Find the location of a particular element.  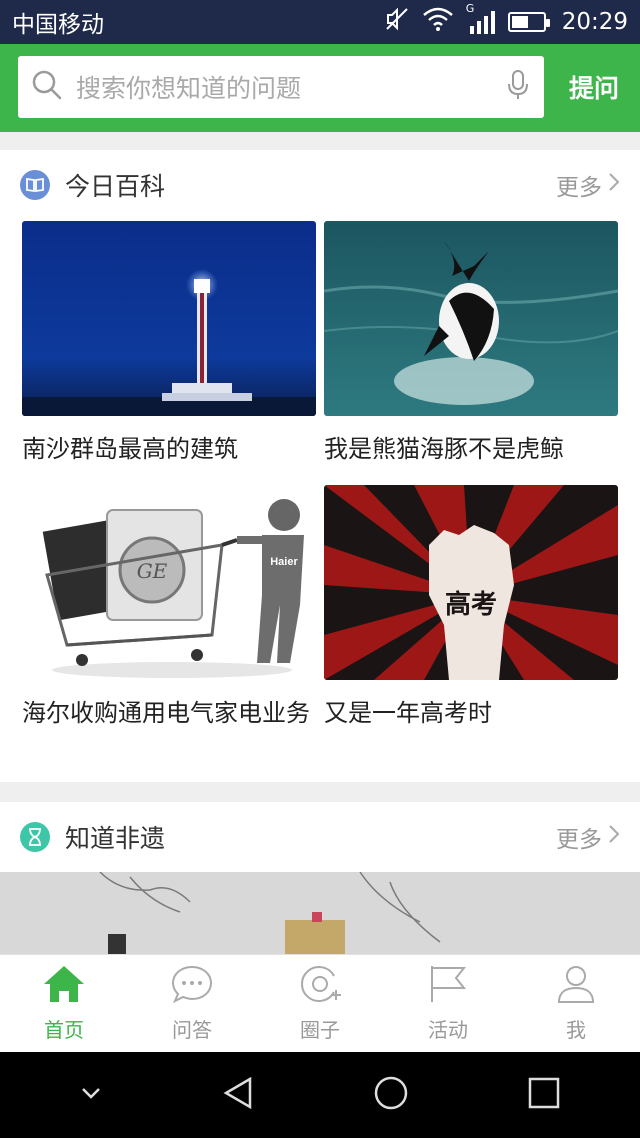

status-bar: 中国移动 G 20:29 is located at coordinates (320, 22).